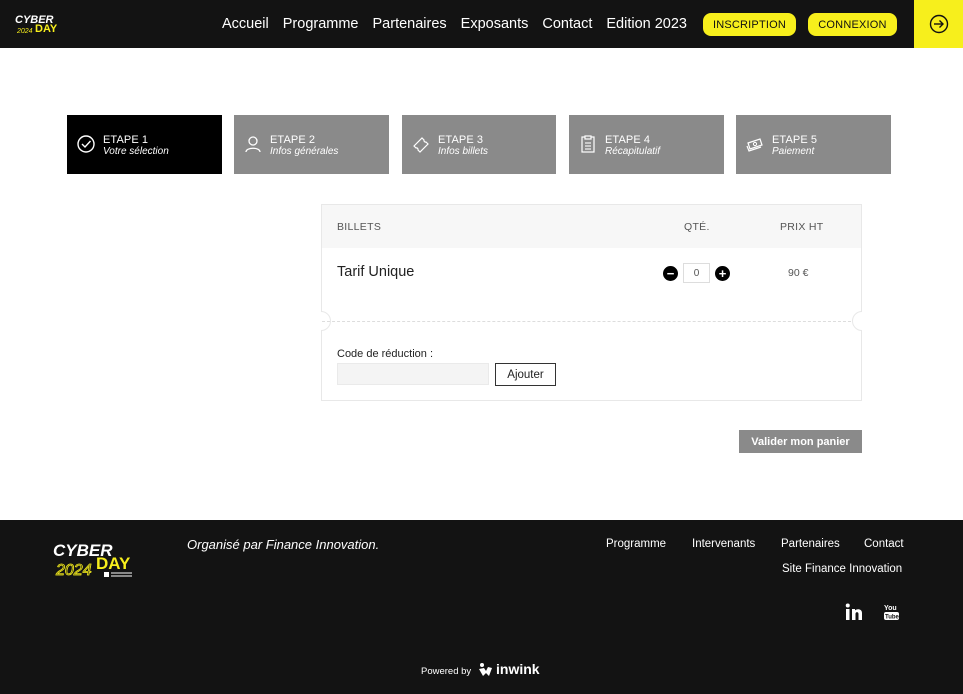 The height and width of the screenshot is (694, 963). What do you see at coordinates (461, 140) in the screenshot?
I see `step-3-label: ETAPE 3` at bounding box center [461, 140].